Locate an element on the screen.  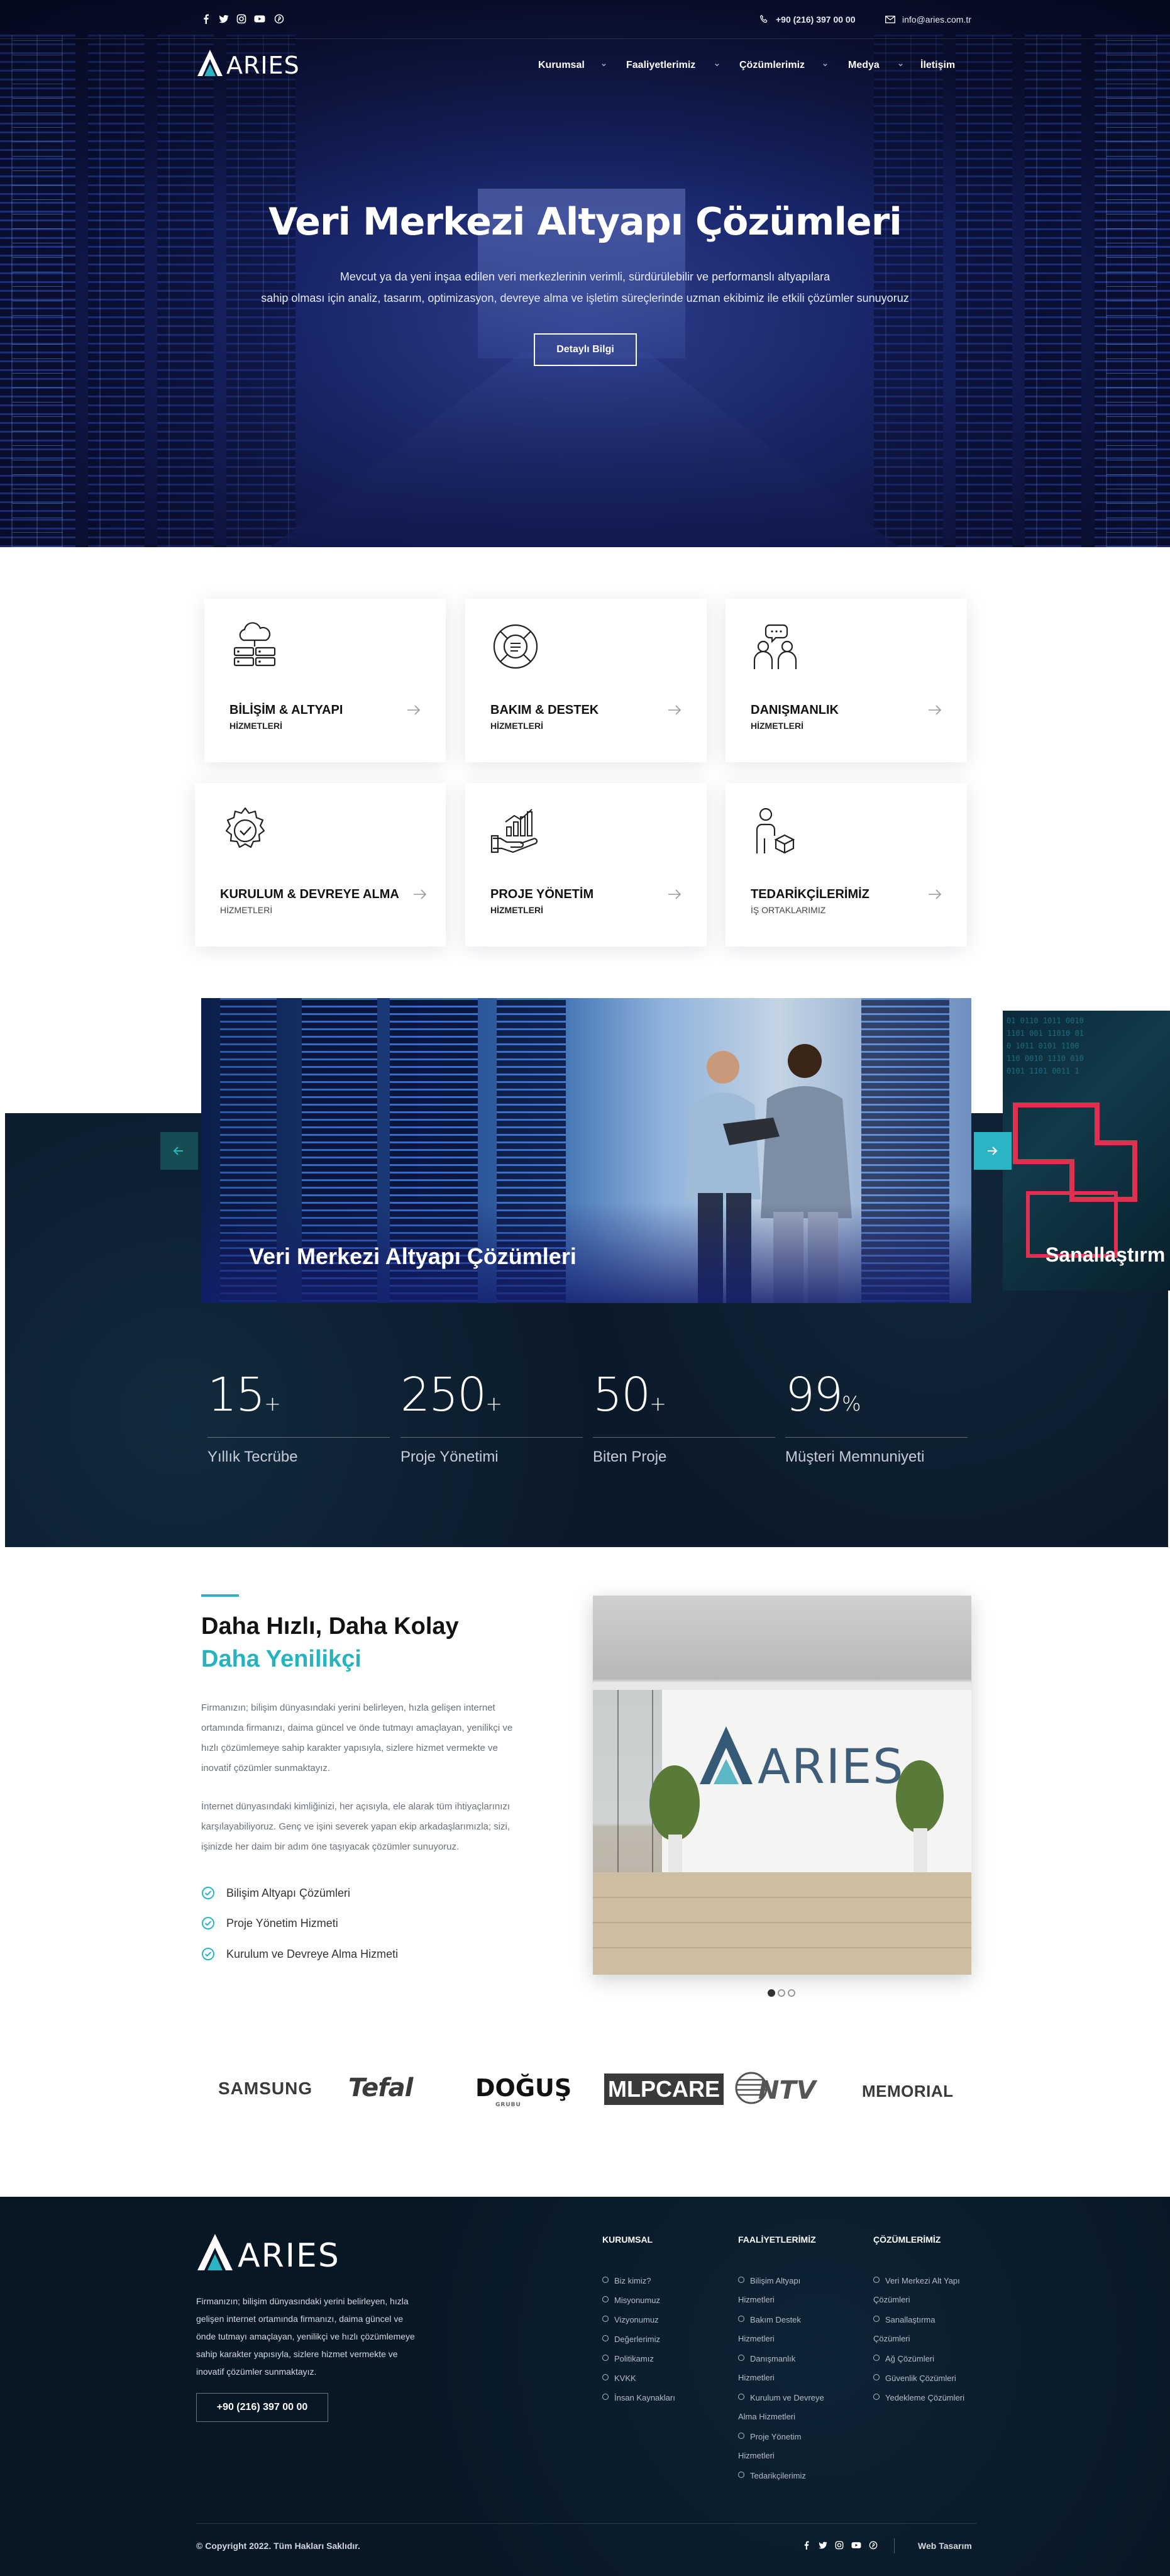
footer-logo: ARIES is located at coordinates (272, 2252).